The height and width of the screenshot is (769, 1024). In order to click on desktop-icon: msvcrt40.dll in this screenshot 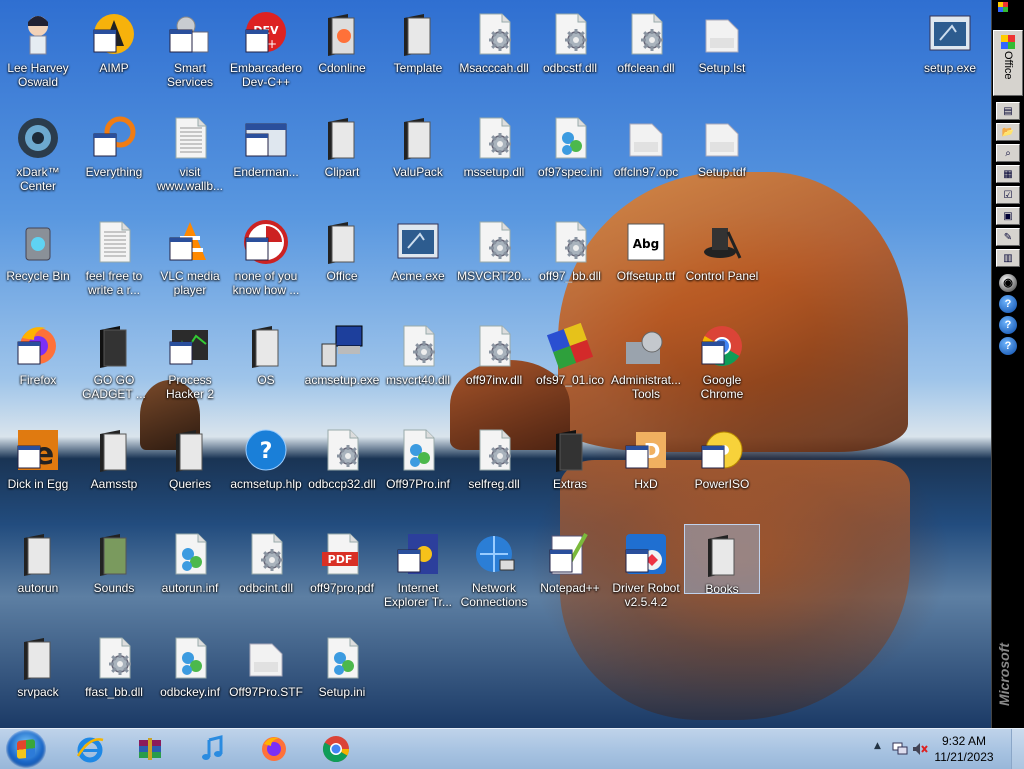, I will do `click(418, 366)`.